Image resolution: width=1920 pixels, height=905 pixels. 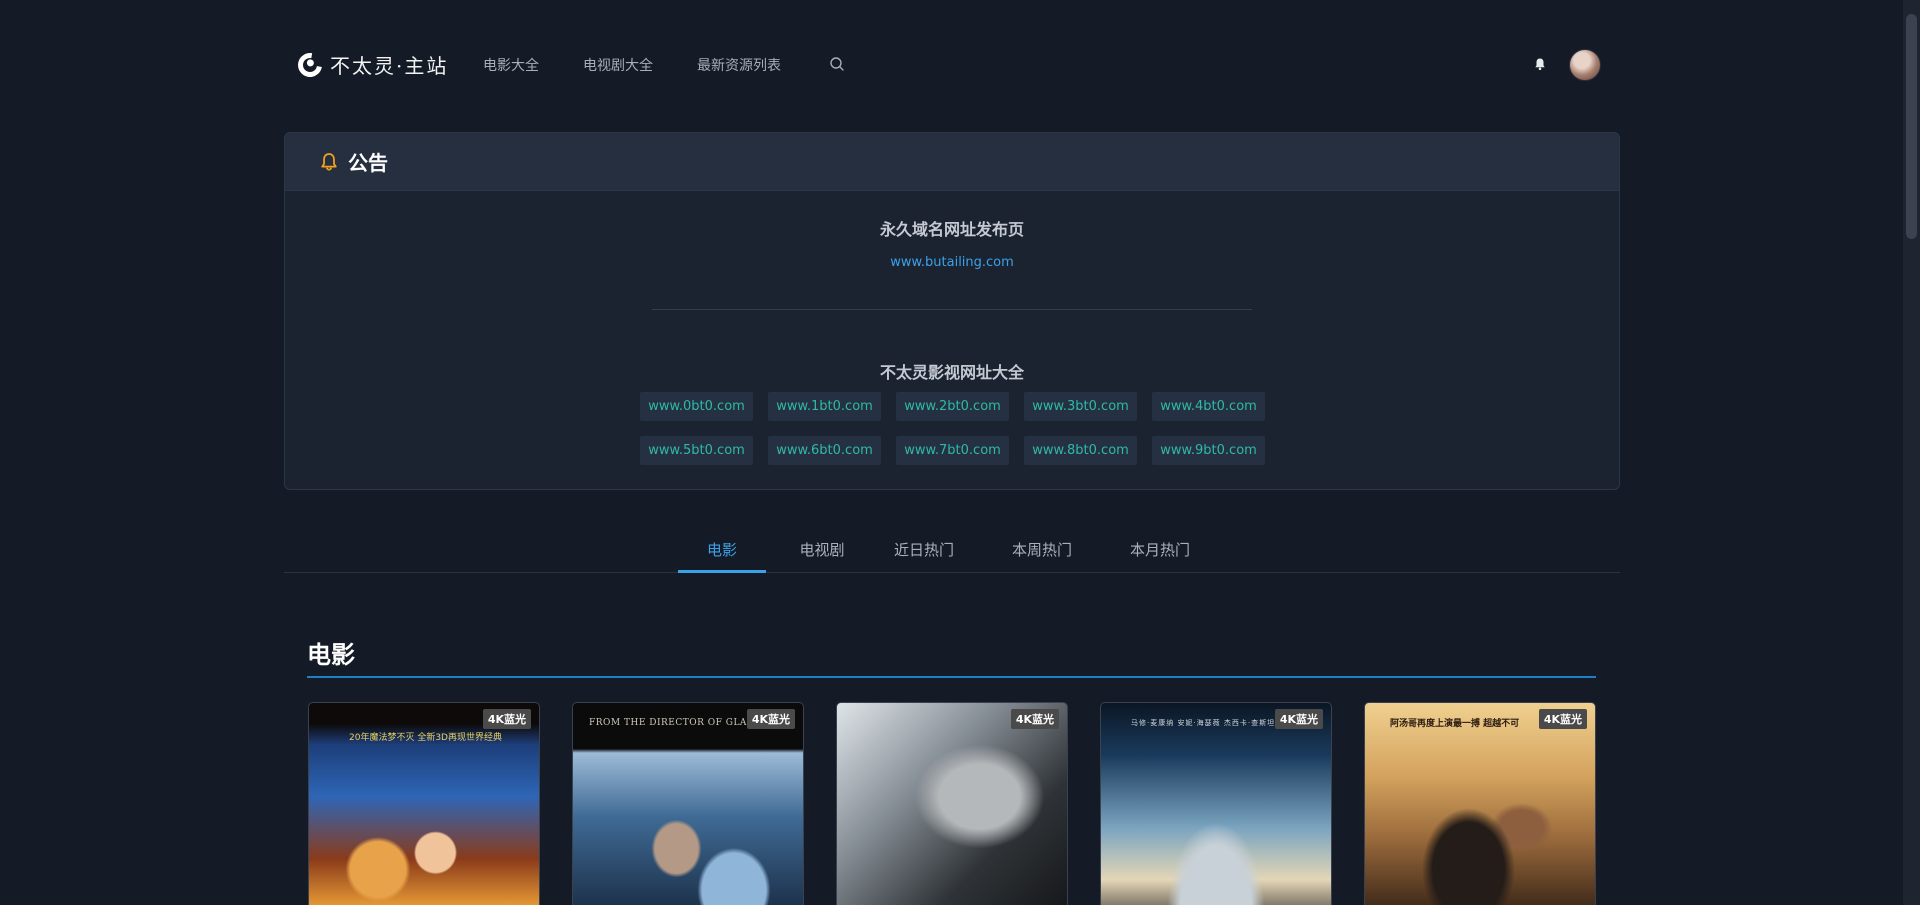 What do you see at coordinates (1042, 552) in the screenshot?
I see `tab-weekly-hot: 本周热门` at bounding box center [1042, 552].